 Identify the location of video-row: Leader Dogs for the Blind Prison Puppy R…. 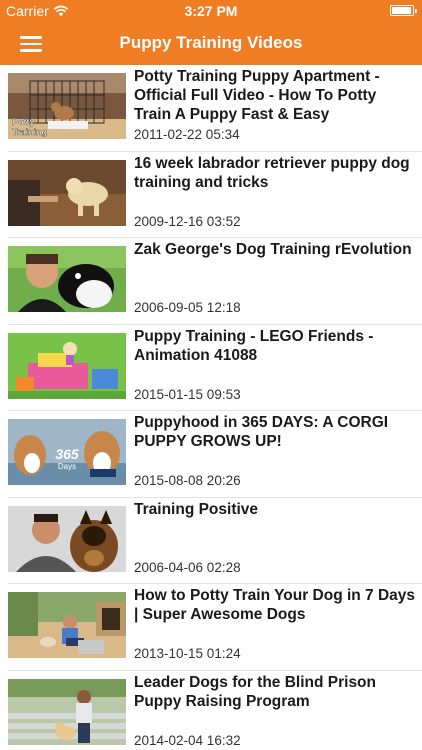
(211, 710).